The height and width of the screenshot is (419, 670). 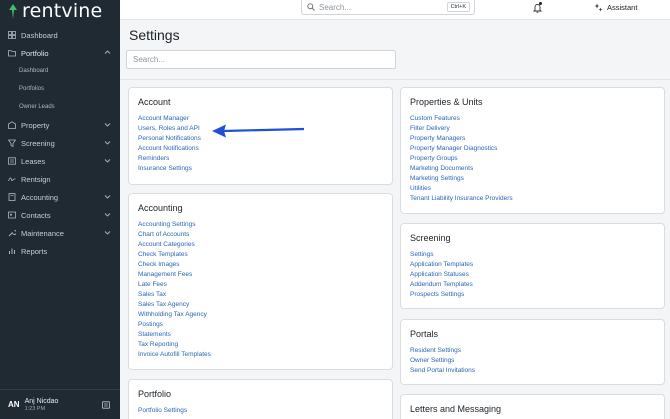 I want to click on sidebar-item-contacts: Contacts, so click(x=60, y=215).